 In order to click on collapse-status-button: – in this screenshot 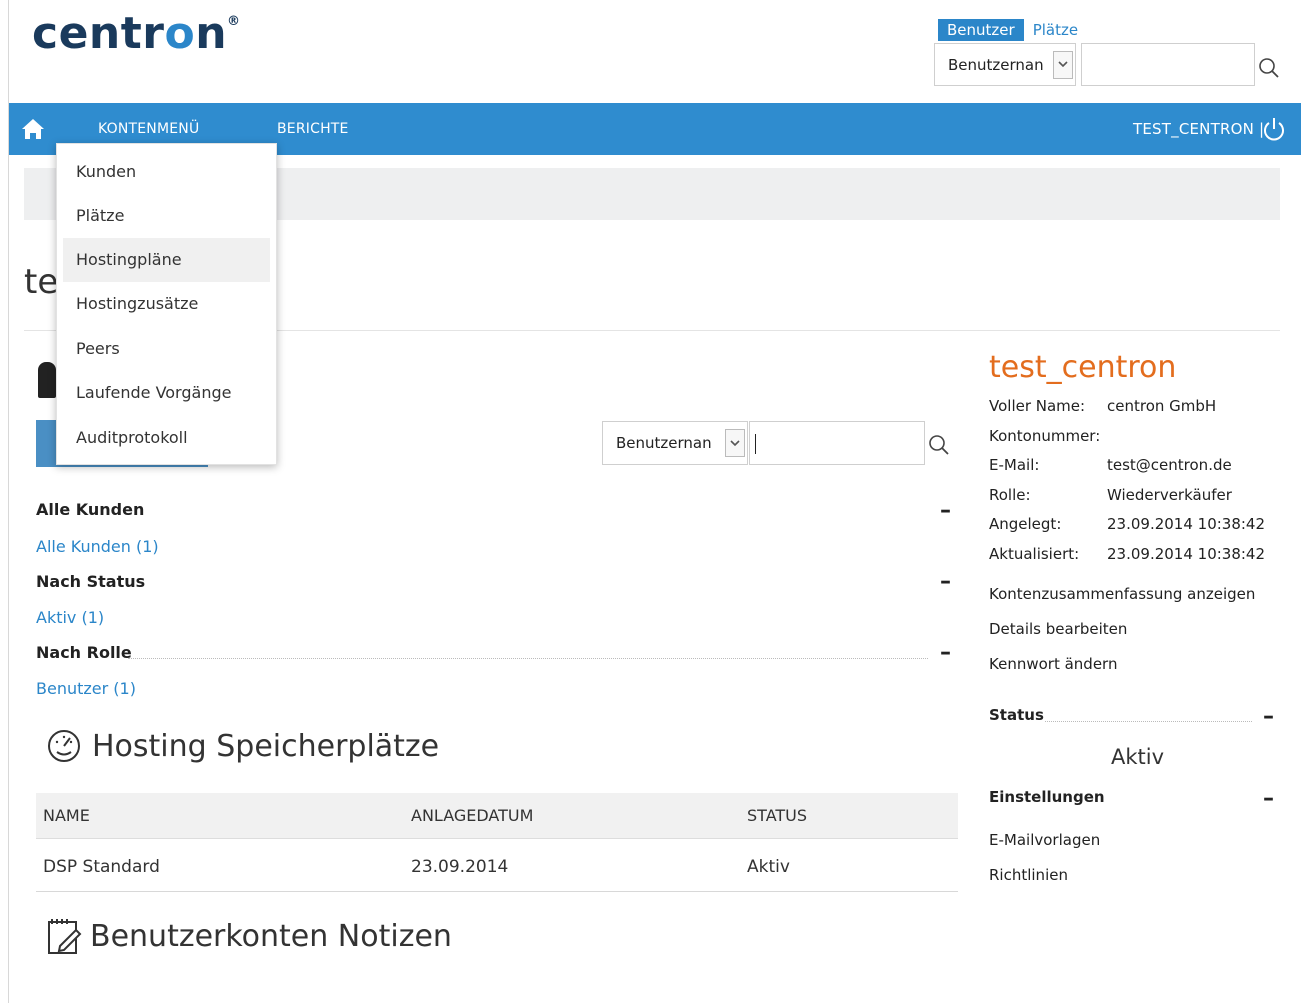, I will do `click(945, 582)`.